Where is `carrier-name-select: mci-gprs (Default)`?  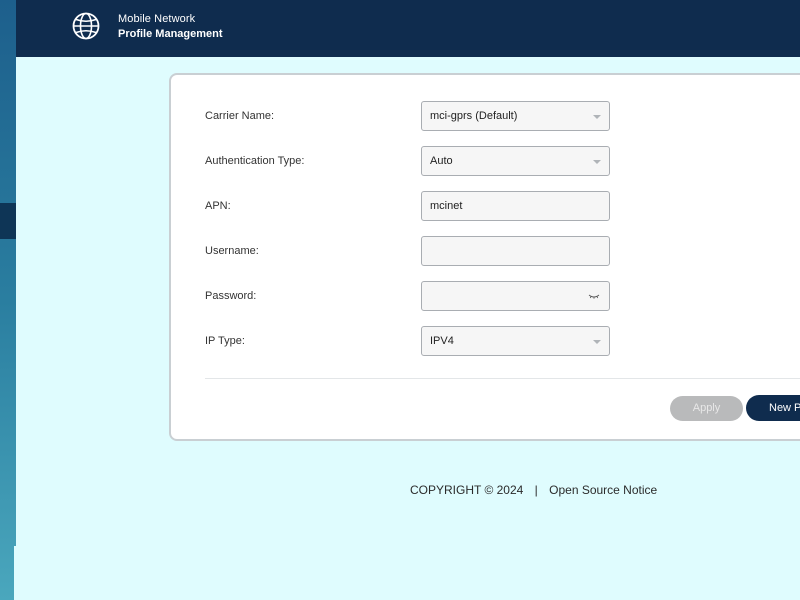
carrier-name-select: mci-gprs (Default) is located at coordinates (515, 116).